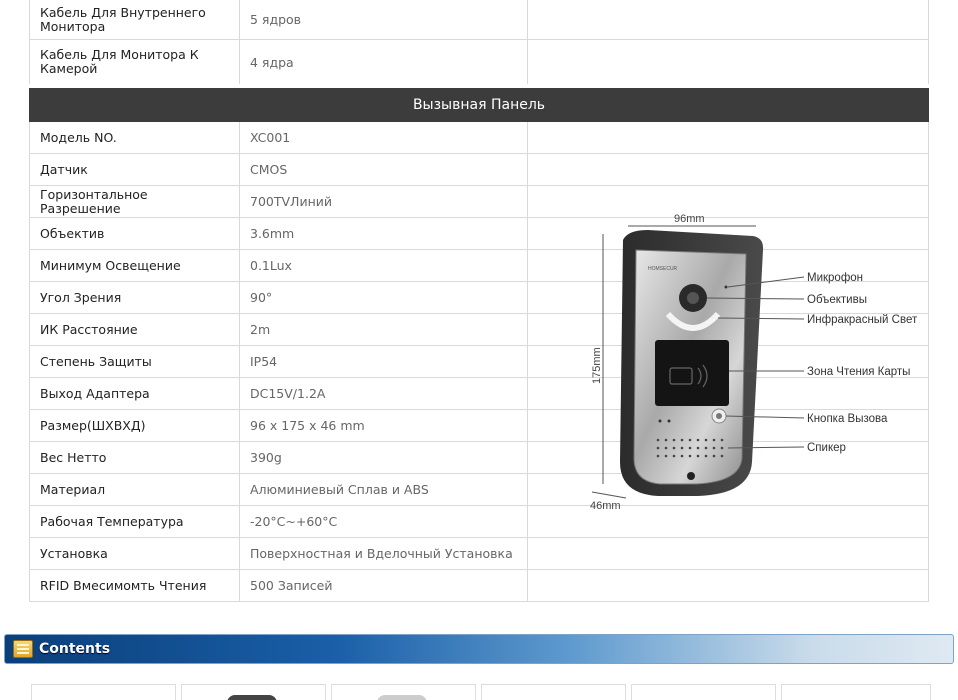  I want to click on table-row: Кабель Для Монитора К Камерой 4 ядра, so click(479, 62).